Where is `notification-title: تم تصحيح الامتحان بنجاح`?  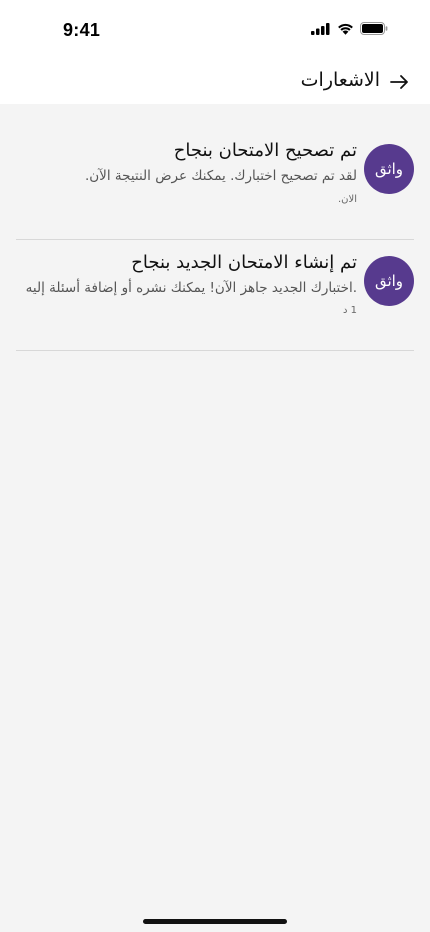 notification-title: تم تصحيح الامتحان بنجاح is located at coordinates (265, 150).